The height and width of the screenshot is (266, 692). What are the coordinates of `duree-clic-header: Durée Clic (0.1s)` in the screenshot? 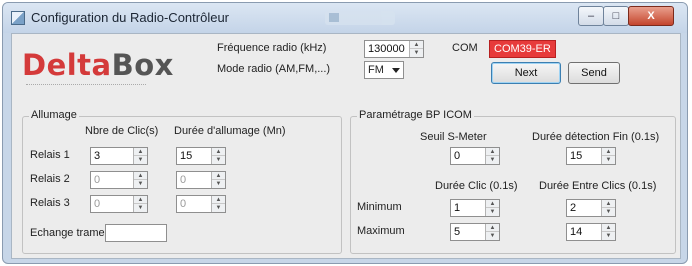 It's located at (476, 186).